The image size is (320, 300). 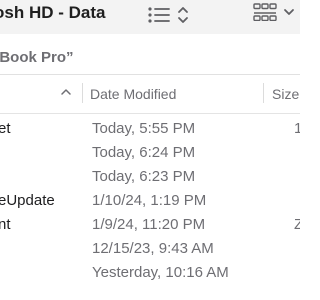 What do you see at coordinates (144, 176) in the screenshot?
I see `file-date-modified: Today, 6:23 PM` at bounding box center [144, 176].